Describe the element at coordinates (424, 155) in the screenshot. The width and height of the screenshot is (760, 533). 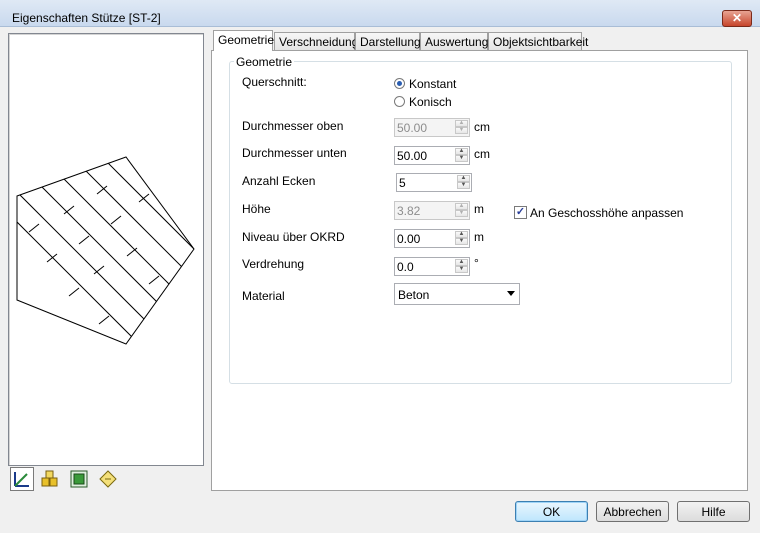
I see `durchmesser-unten-input` at that location.